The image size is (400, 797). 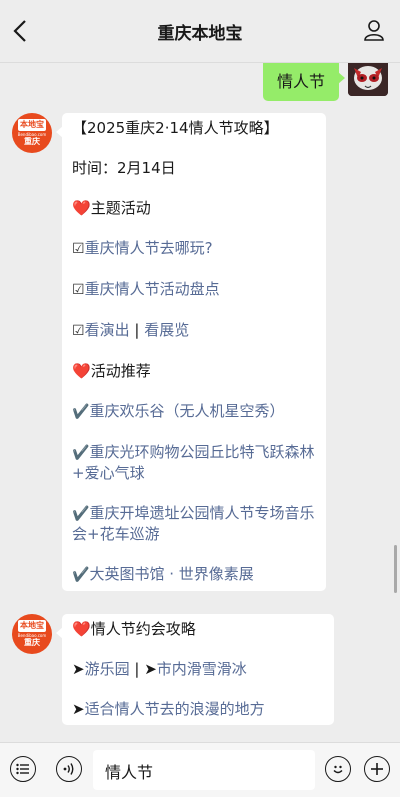 I want to click on chat-header: 重庆本地宝, so click(x=200, y=31).